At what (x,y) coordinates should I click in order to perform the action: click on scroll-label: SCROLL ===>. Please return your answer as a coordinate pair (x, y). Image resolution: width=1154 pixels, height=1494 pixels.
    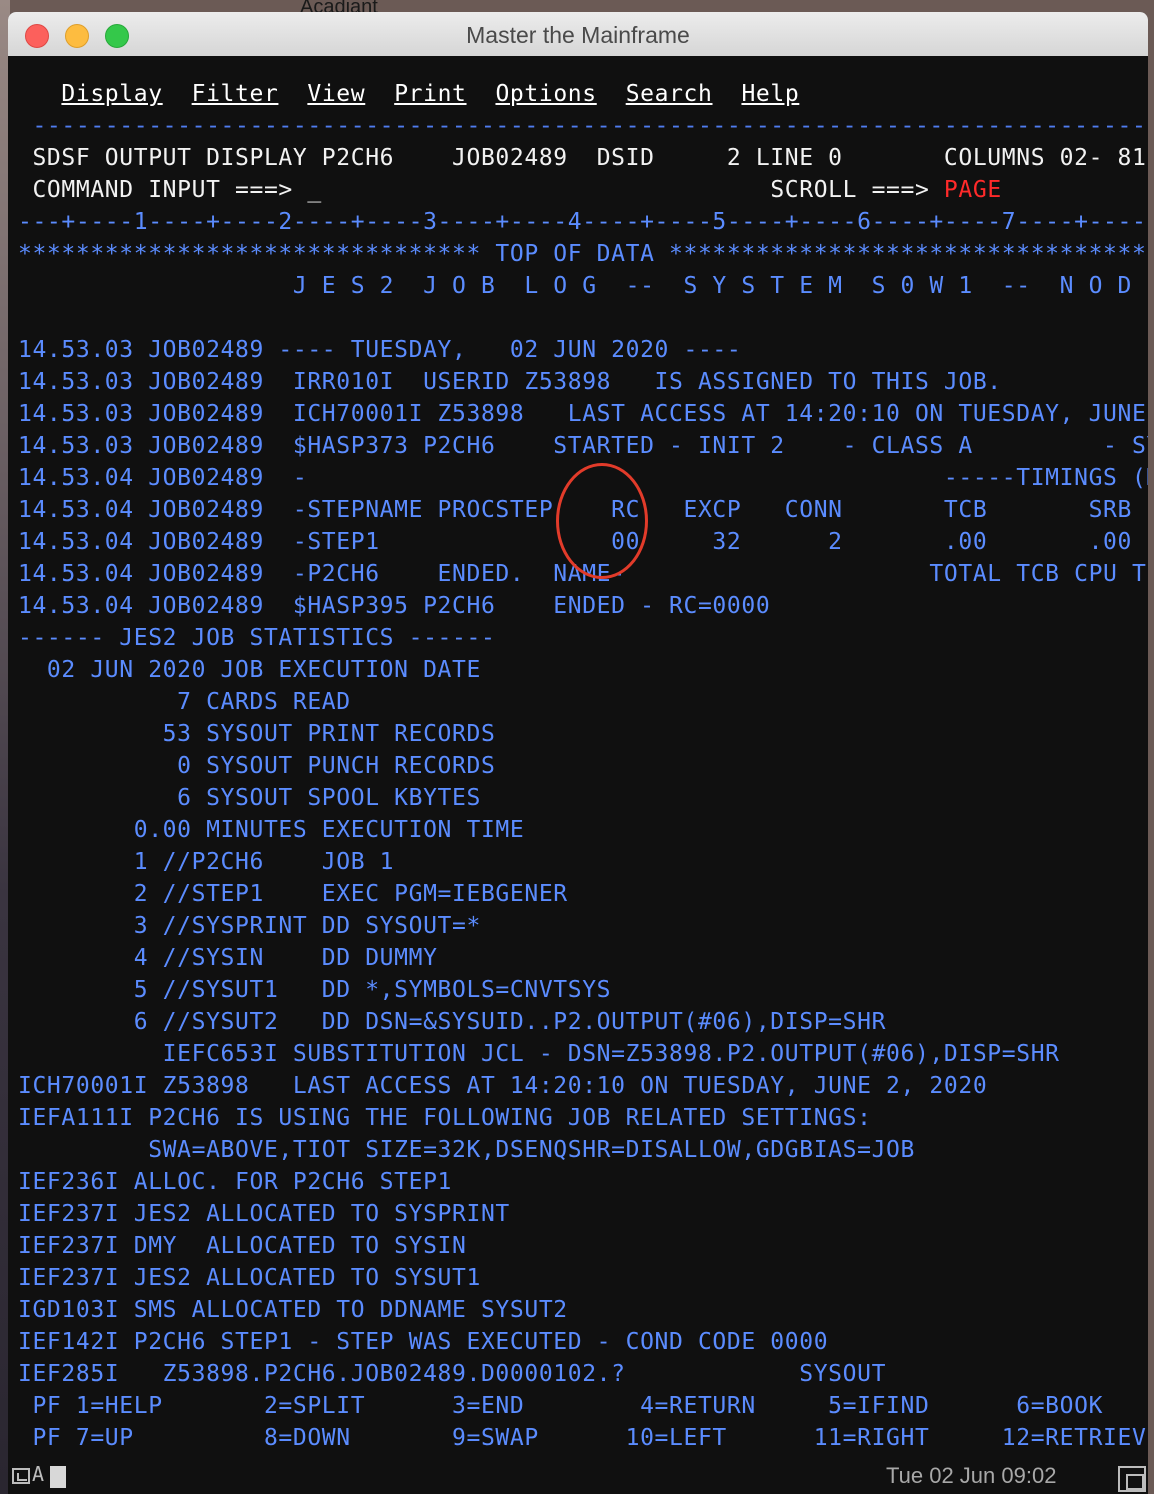
    Looking at the image, I should click on (857, 190).